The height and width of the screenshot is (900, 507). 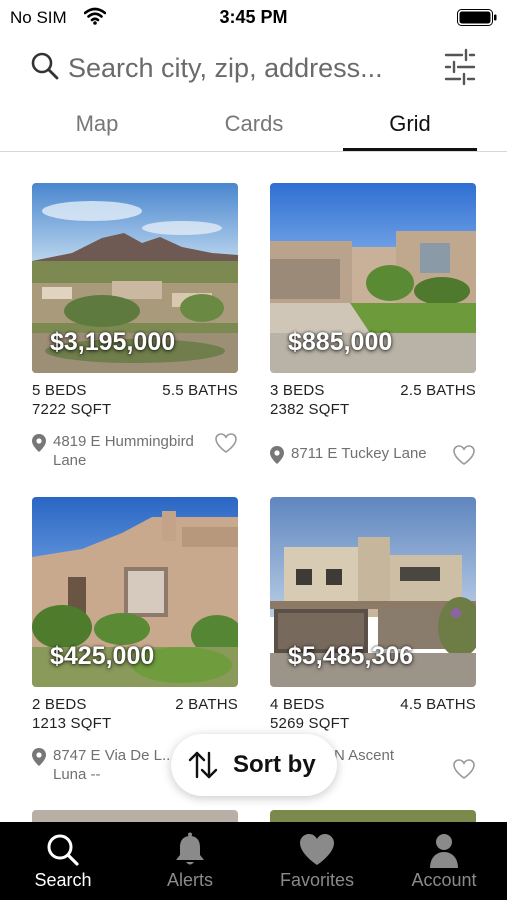 I want to click on clock: 3:45 PM, so click(x=253, y=17).